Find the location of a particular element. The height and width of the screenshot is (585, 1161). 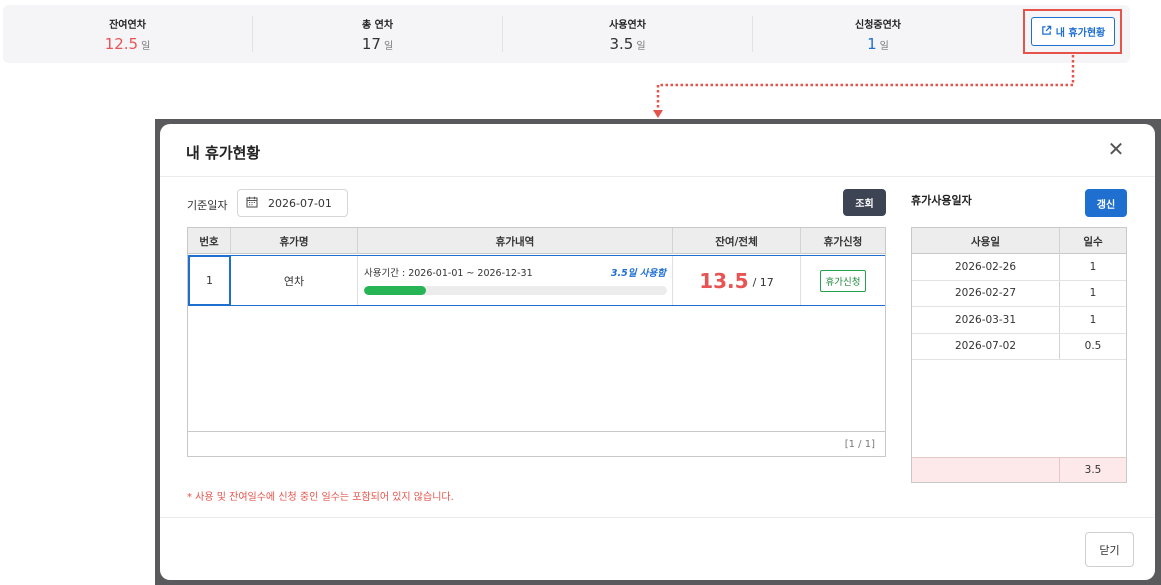

notice-text: * 사용 및 잔여일수에 신청 중인 일수는 포함되어 있지 않습니다. is located at coordinates (320, 497).